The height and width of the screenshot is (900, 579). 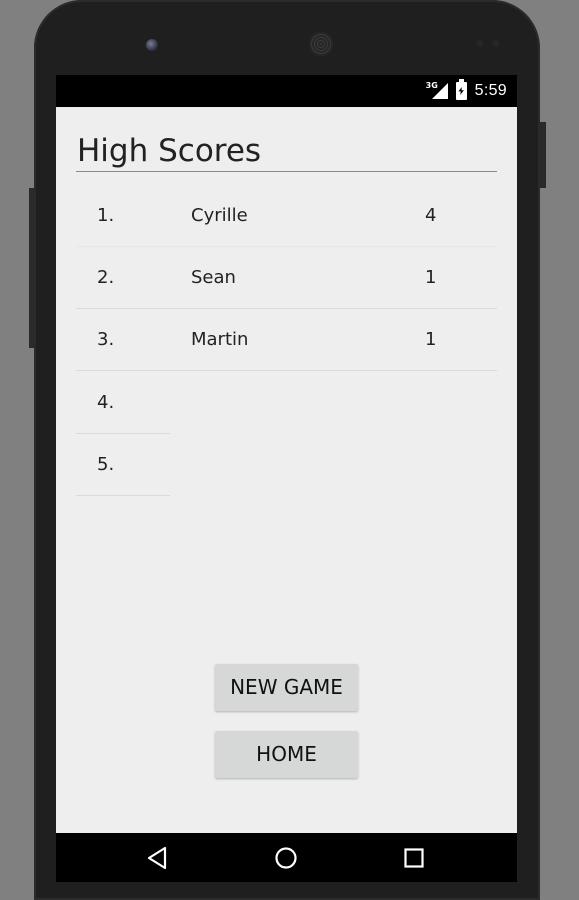 What do you see at coordinates (286, 465) in the screenshot?
I see `score-row: 5.` at bounding box center [286, 465].